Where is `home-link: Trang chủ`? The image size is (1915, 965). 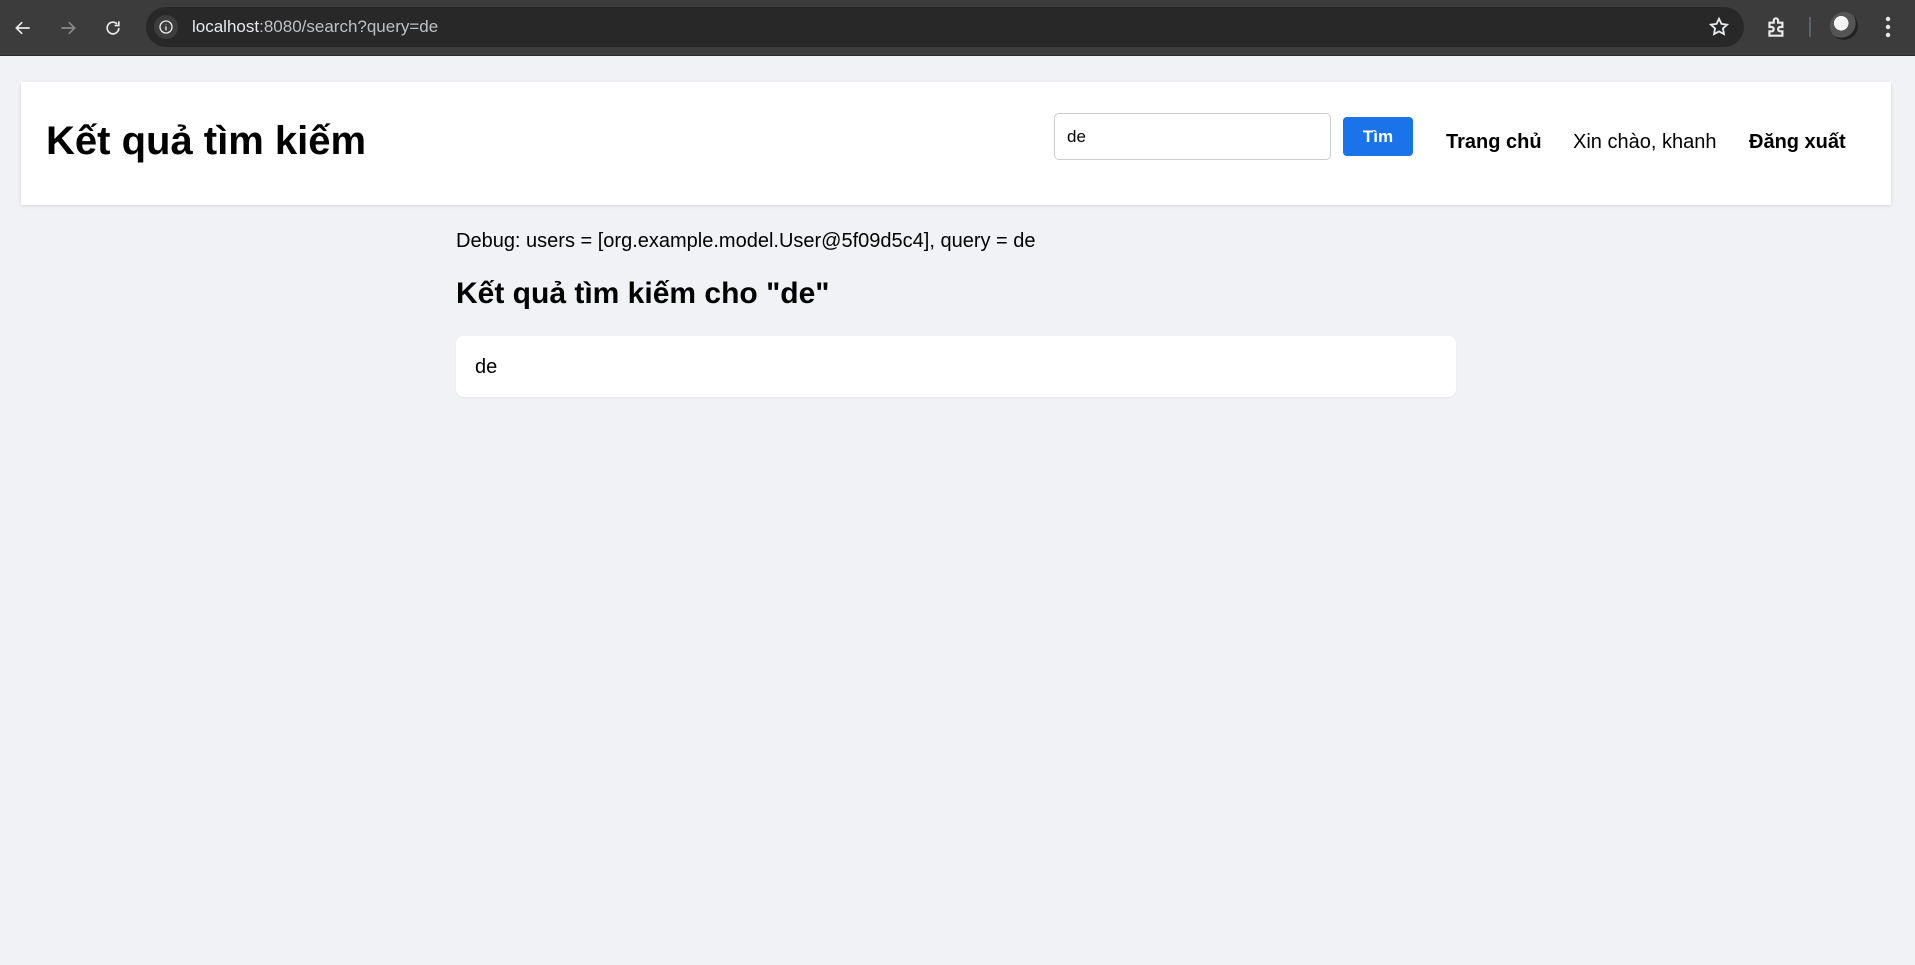
home-link: Trang chủ is located at coordinates (1494, 142).